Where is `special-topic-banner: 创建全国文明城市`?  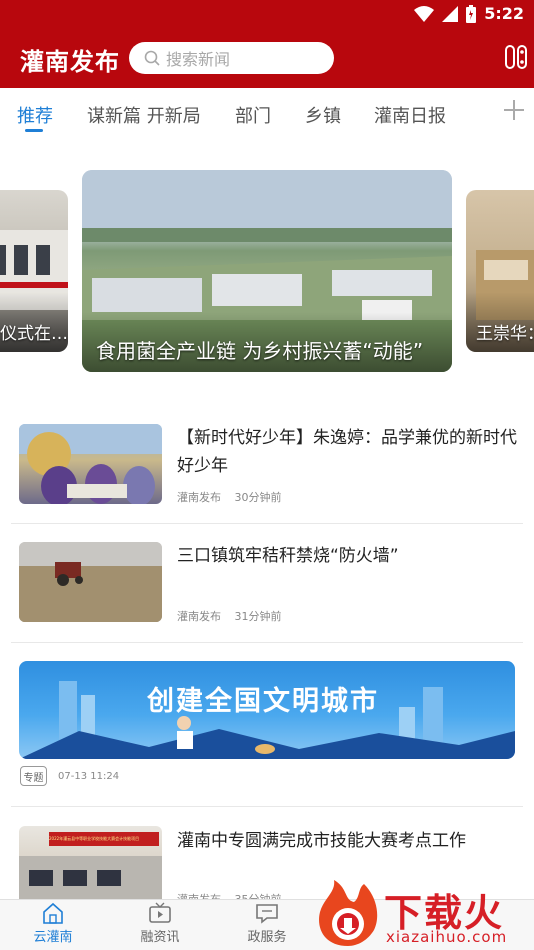
special-topic-banner: 创建全国文明城市 is located at coordinates (267, 710).